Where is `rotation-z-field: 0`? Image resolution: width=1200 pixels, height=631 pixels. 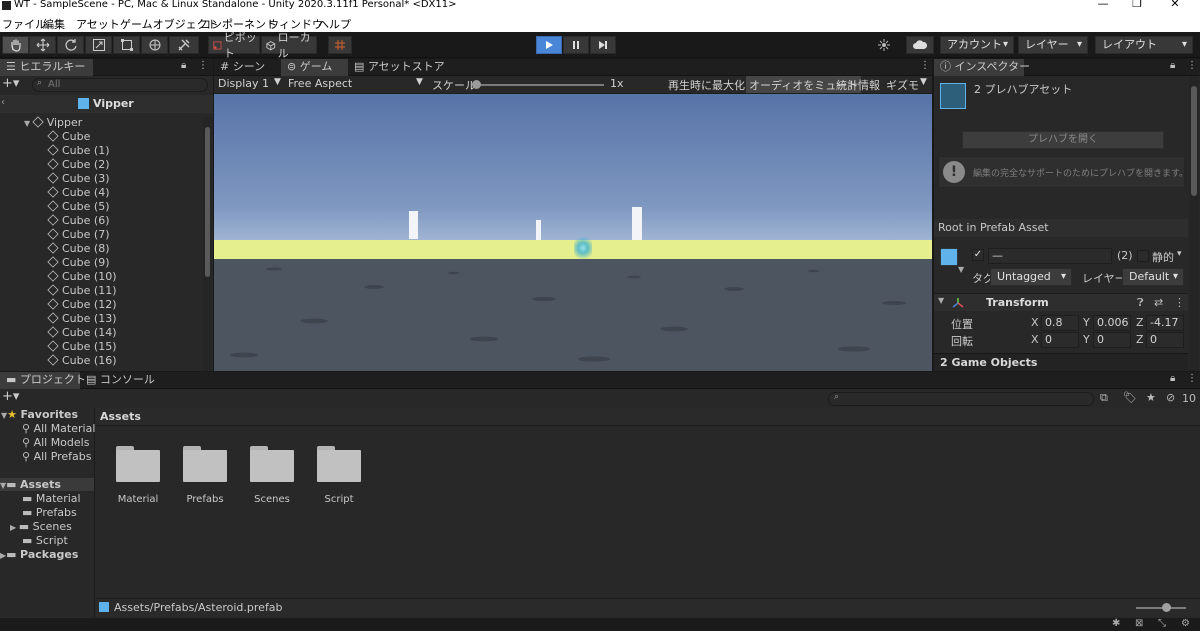
rotation-z-field: 0 is located at coordinates (1165, 340).